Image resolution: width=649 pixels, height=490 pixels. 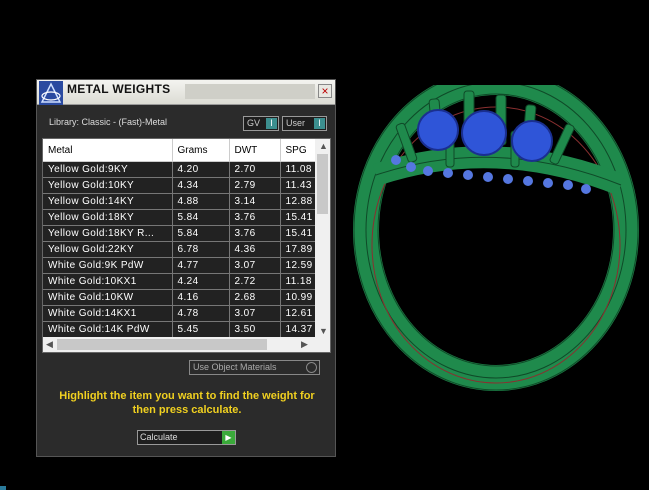 I want to click on user-toggle-label: User, so click(x=296, y=123).